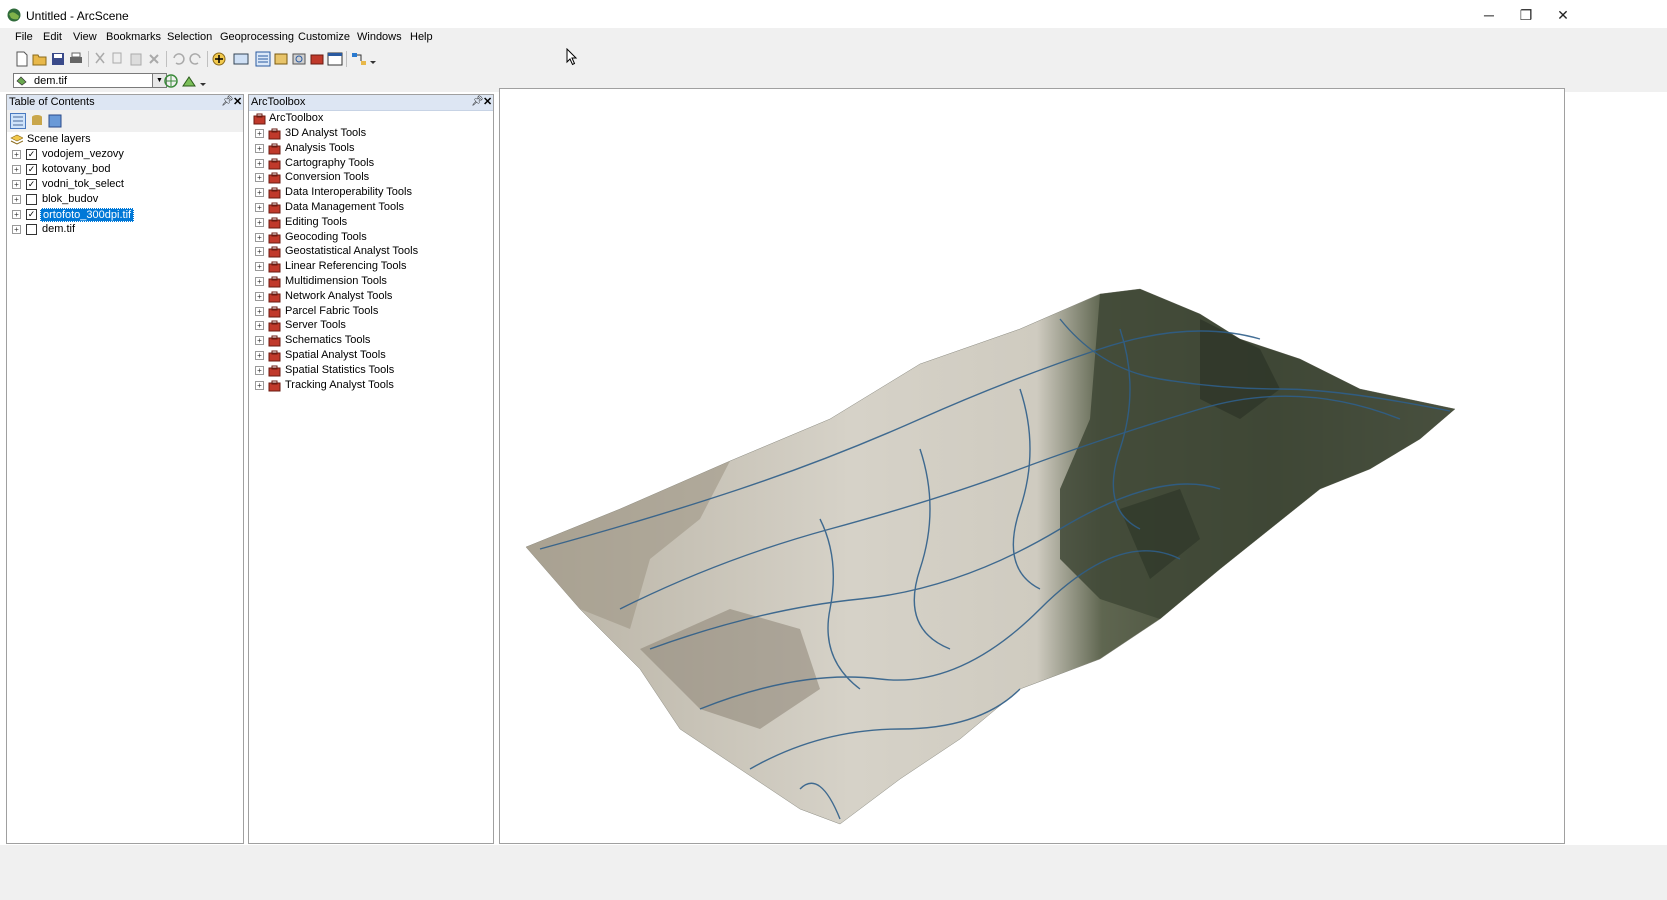  I want to click on save-icon, so click(58, 59).